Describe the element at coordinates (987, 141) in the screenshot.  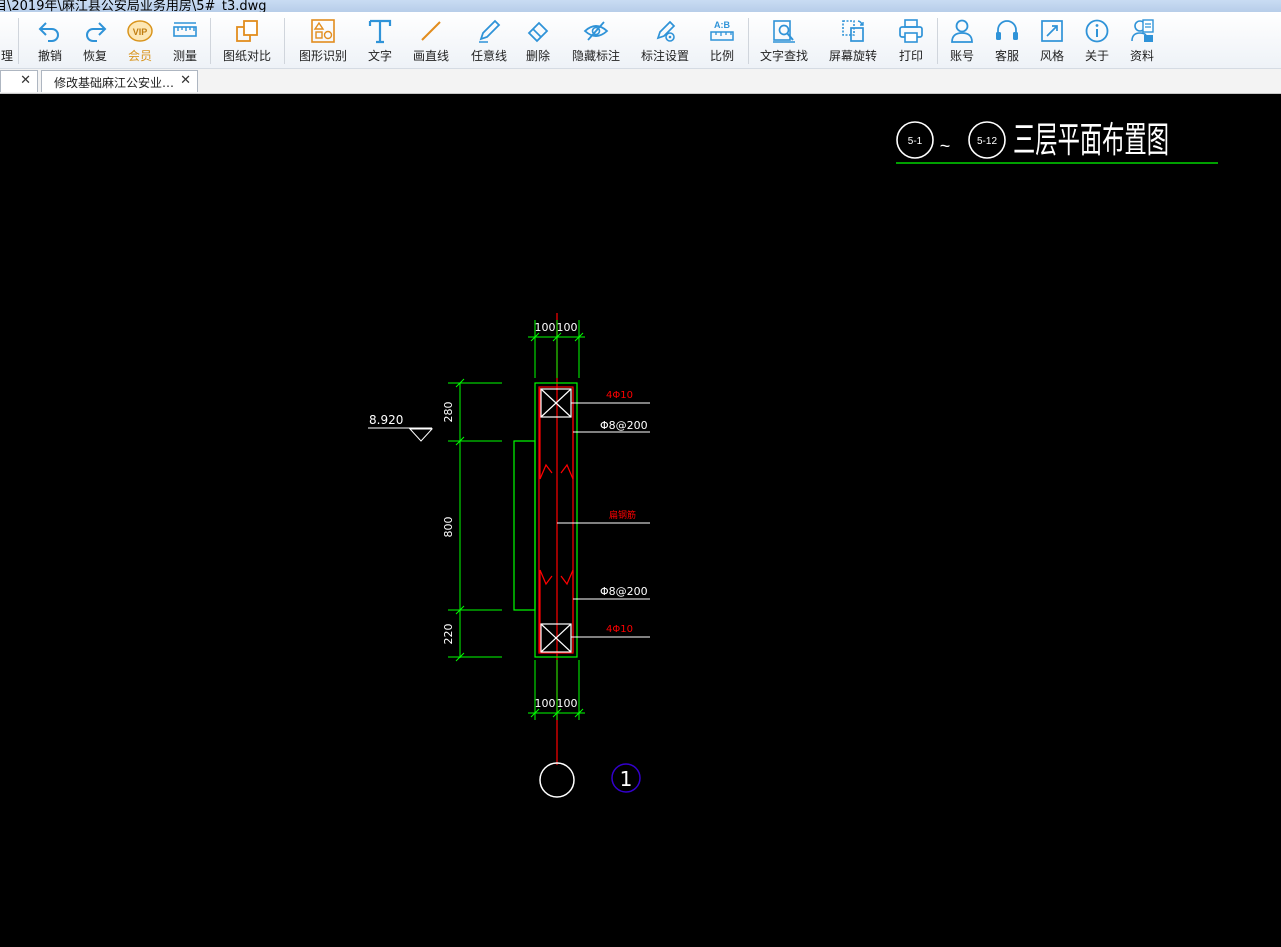
I see `title-bubble-end-label: 5-12` at that location.